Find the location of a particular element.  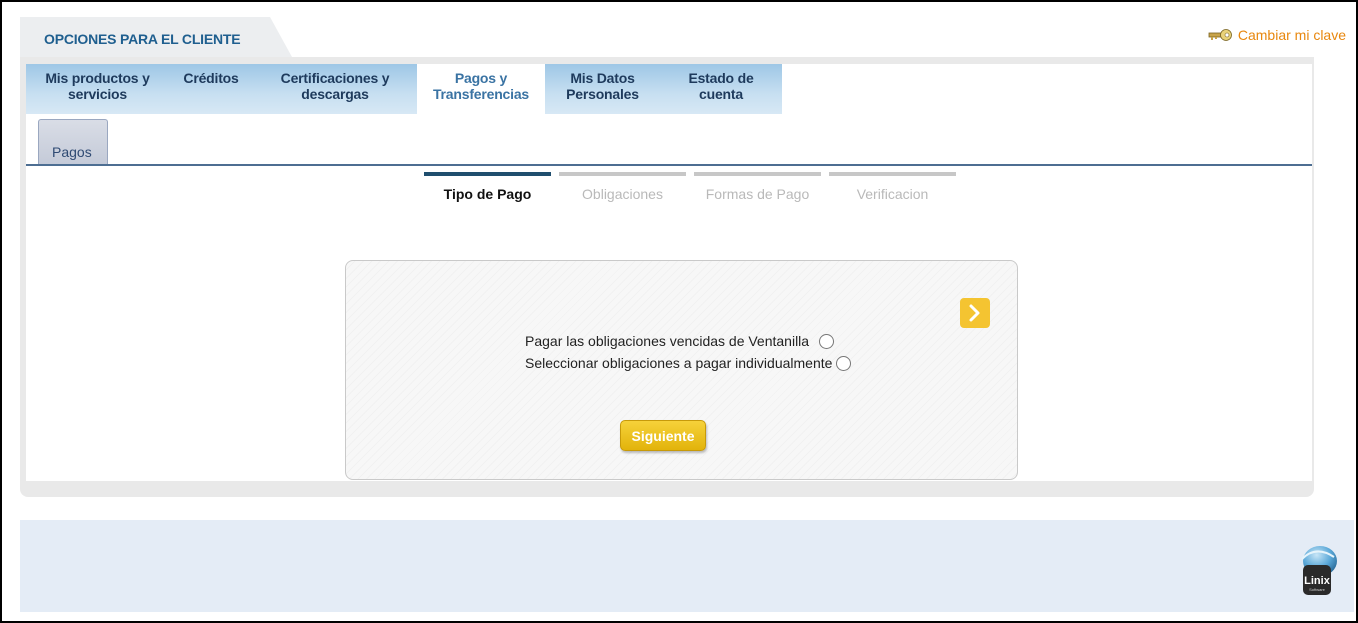

radio-vencidas is located at coordinates (827, 341).